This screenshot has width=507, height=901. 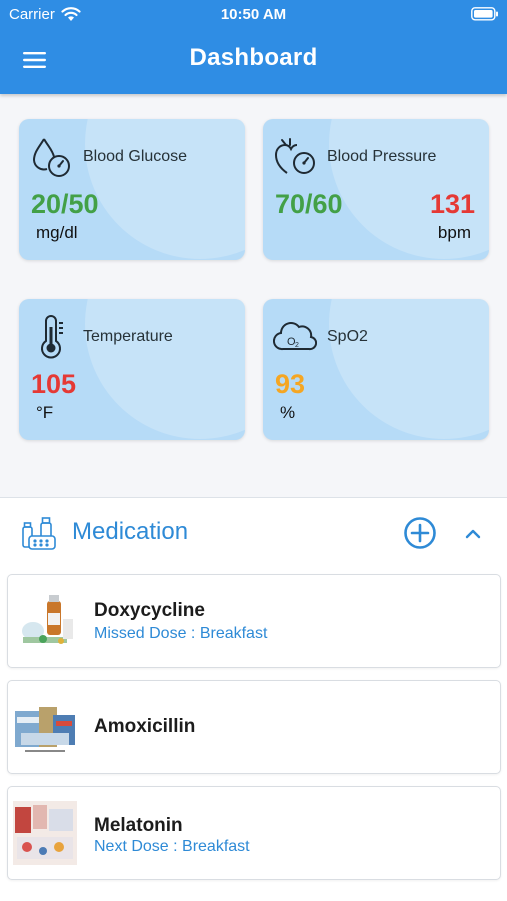 I want to click on blood-pressure-card: Blood Pressure 70/60 131 bpm, so click(x=376, y=189).